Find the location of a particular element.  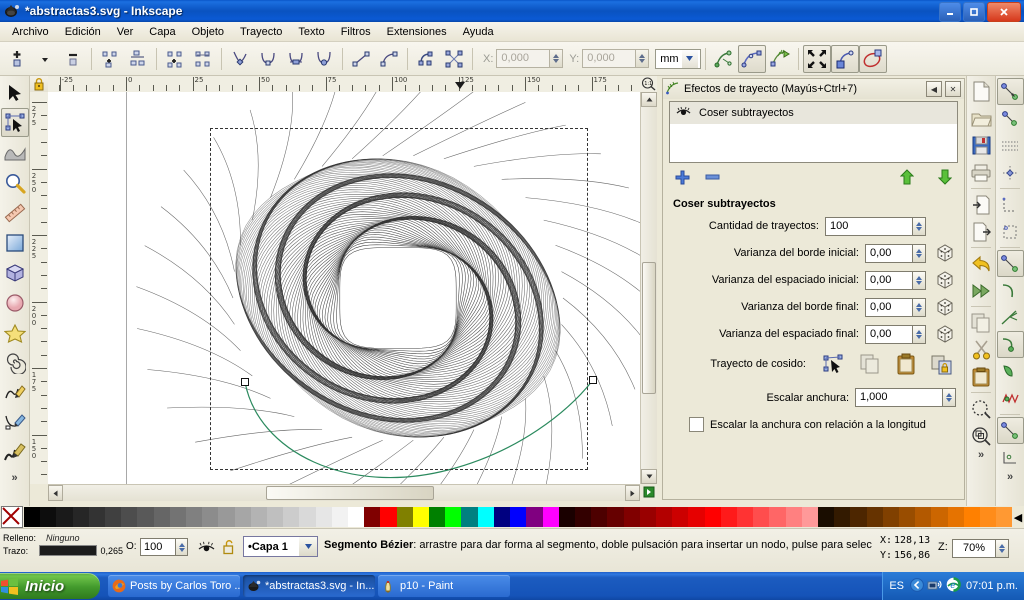

next-path-effect-param-button is located at coordinates (817, 58).